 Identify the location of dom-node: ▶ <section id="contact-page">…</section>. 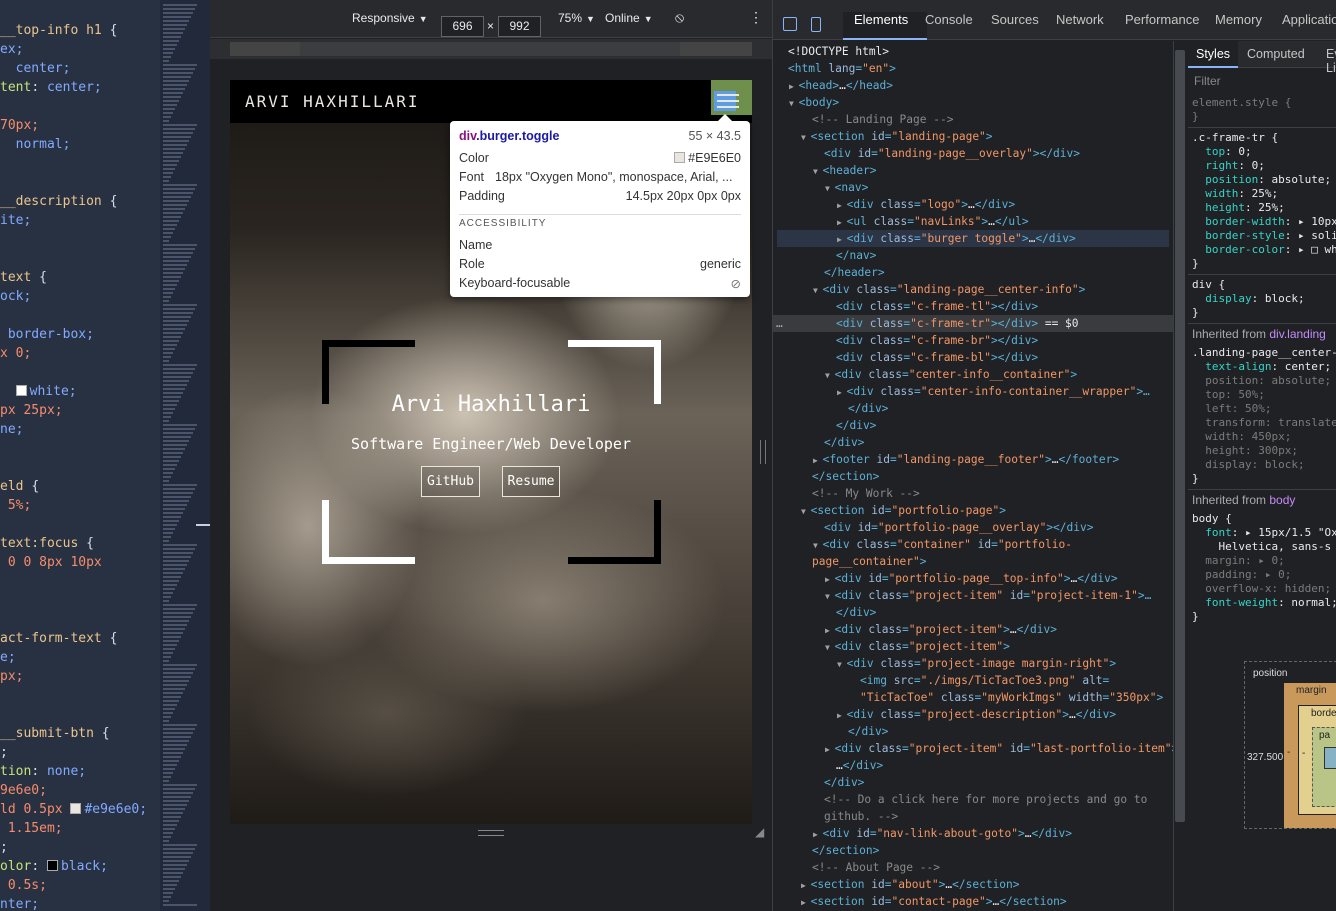
(934, 902).